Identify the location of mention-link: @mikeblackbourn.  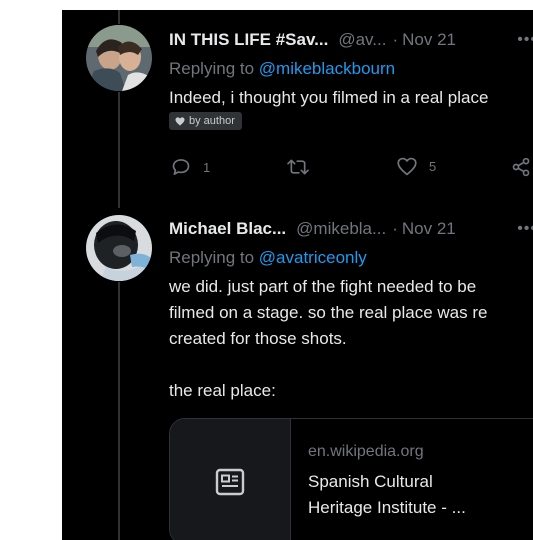
(327, 68).